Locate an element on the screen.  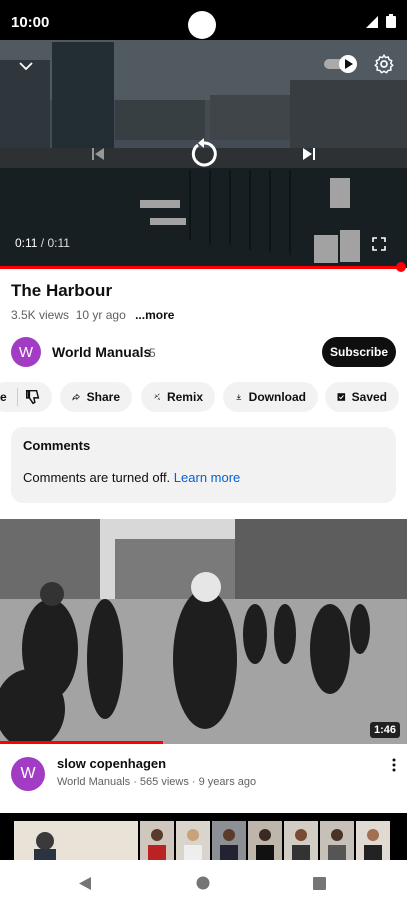
more-link: ...more is located at coordinates (154, 315).